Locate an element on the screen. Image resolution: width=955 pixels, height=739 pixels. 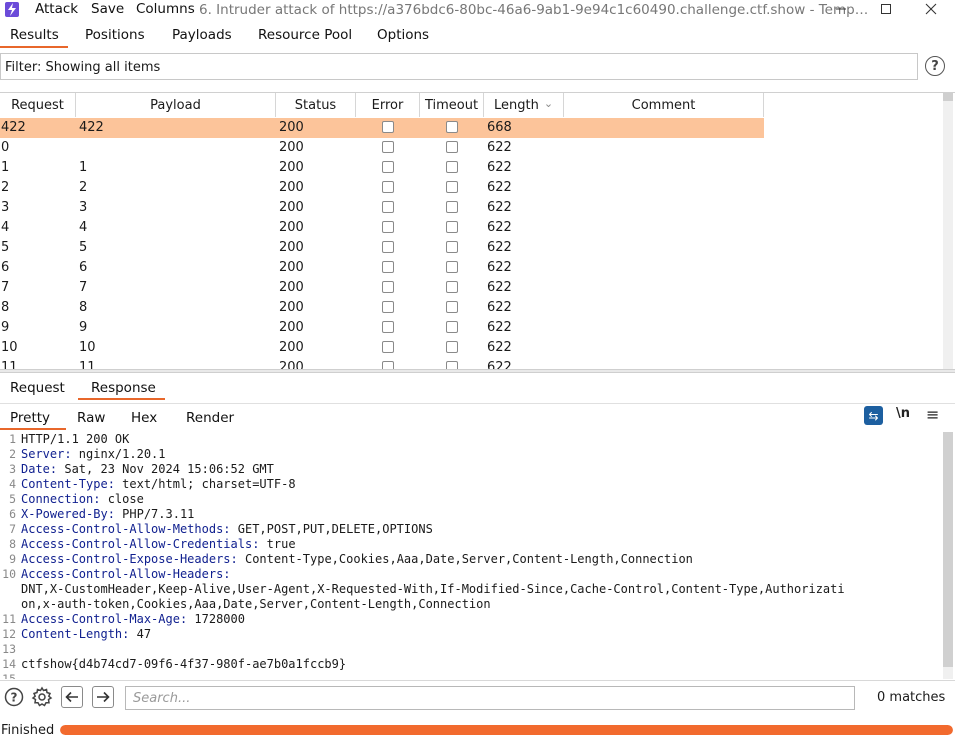
tab-resource-pool: Resource Pool is located at coordinates (305, 35).